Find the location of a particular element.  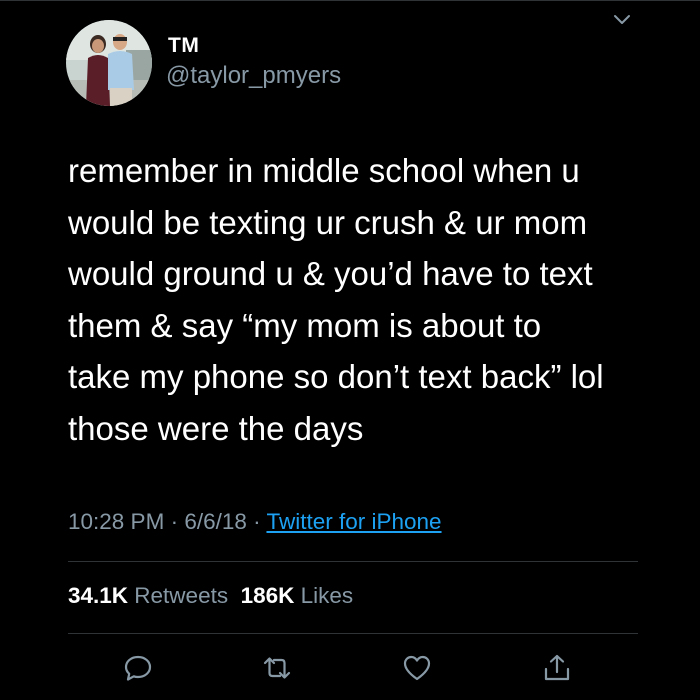

avatar is located at coordinates (109, 63).